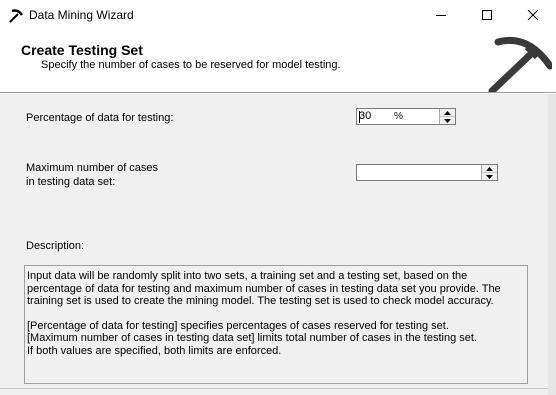  I want to click on max-cases-decrement-button, so click(489, 176).